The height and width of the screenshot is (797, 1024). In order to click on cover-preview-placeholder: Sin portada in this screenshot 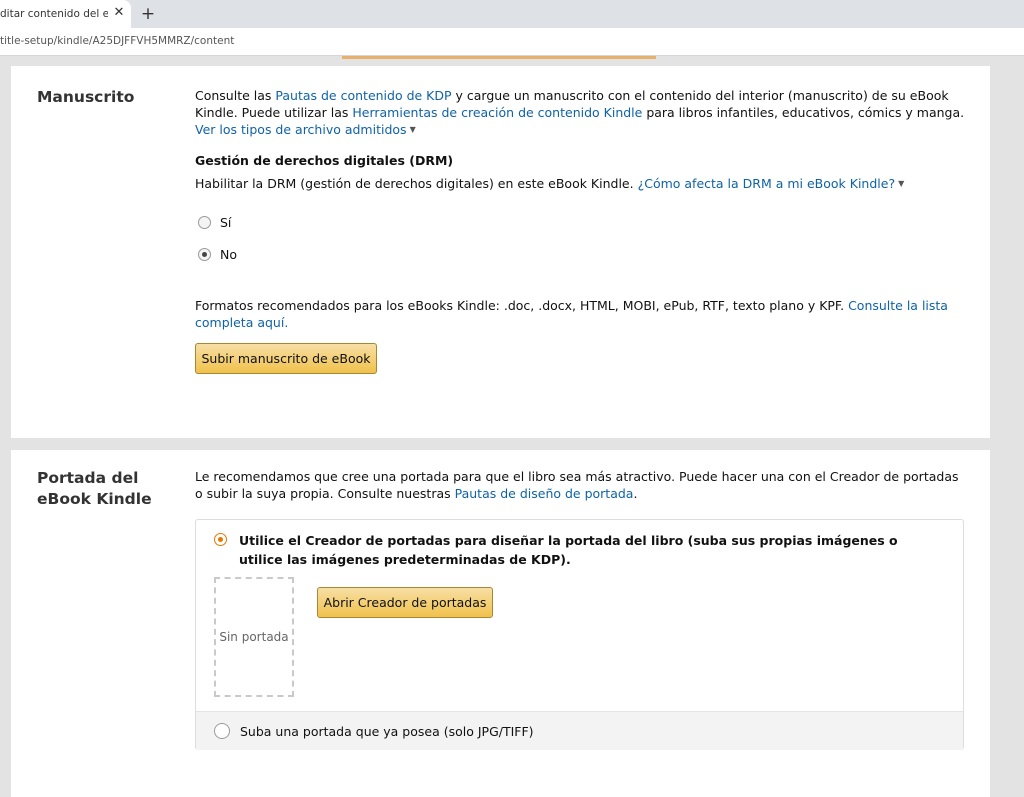, I will do `click(254, 637)`.